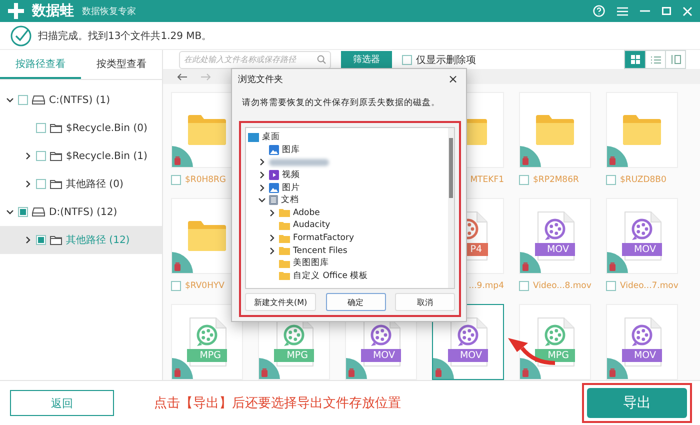  What do you see at coordinates (311, 263) in the screenshot?
I see `folder-label: 美图图库` at bounding box center [311, 263].